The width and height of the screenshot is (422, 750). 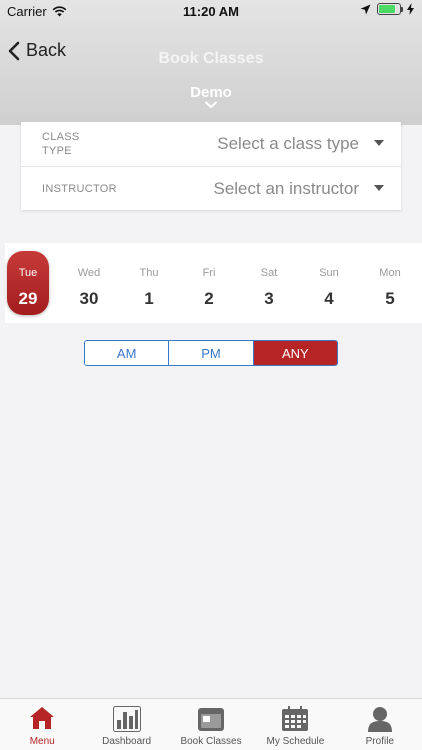 What do you see at coordinates (390, 273) in the screenshot?
I see `day-name: Mon` at bounding box center [390, 273].